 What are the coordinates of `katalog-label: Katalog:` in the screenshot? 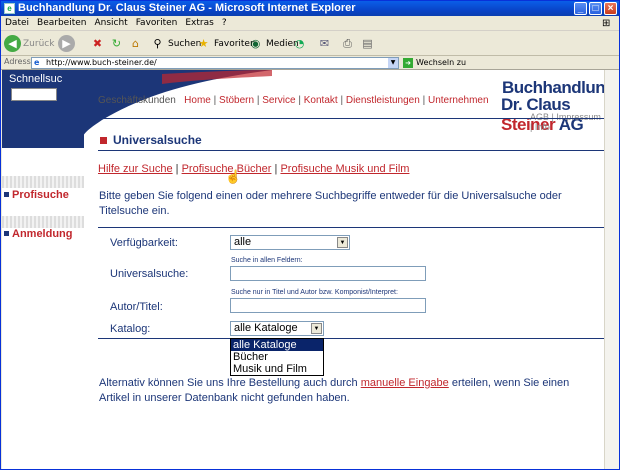 It's located at (130, 329).